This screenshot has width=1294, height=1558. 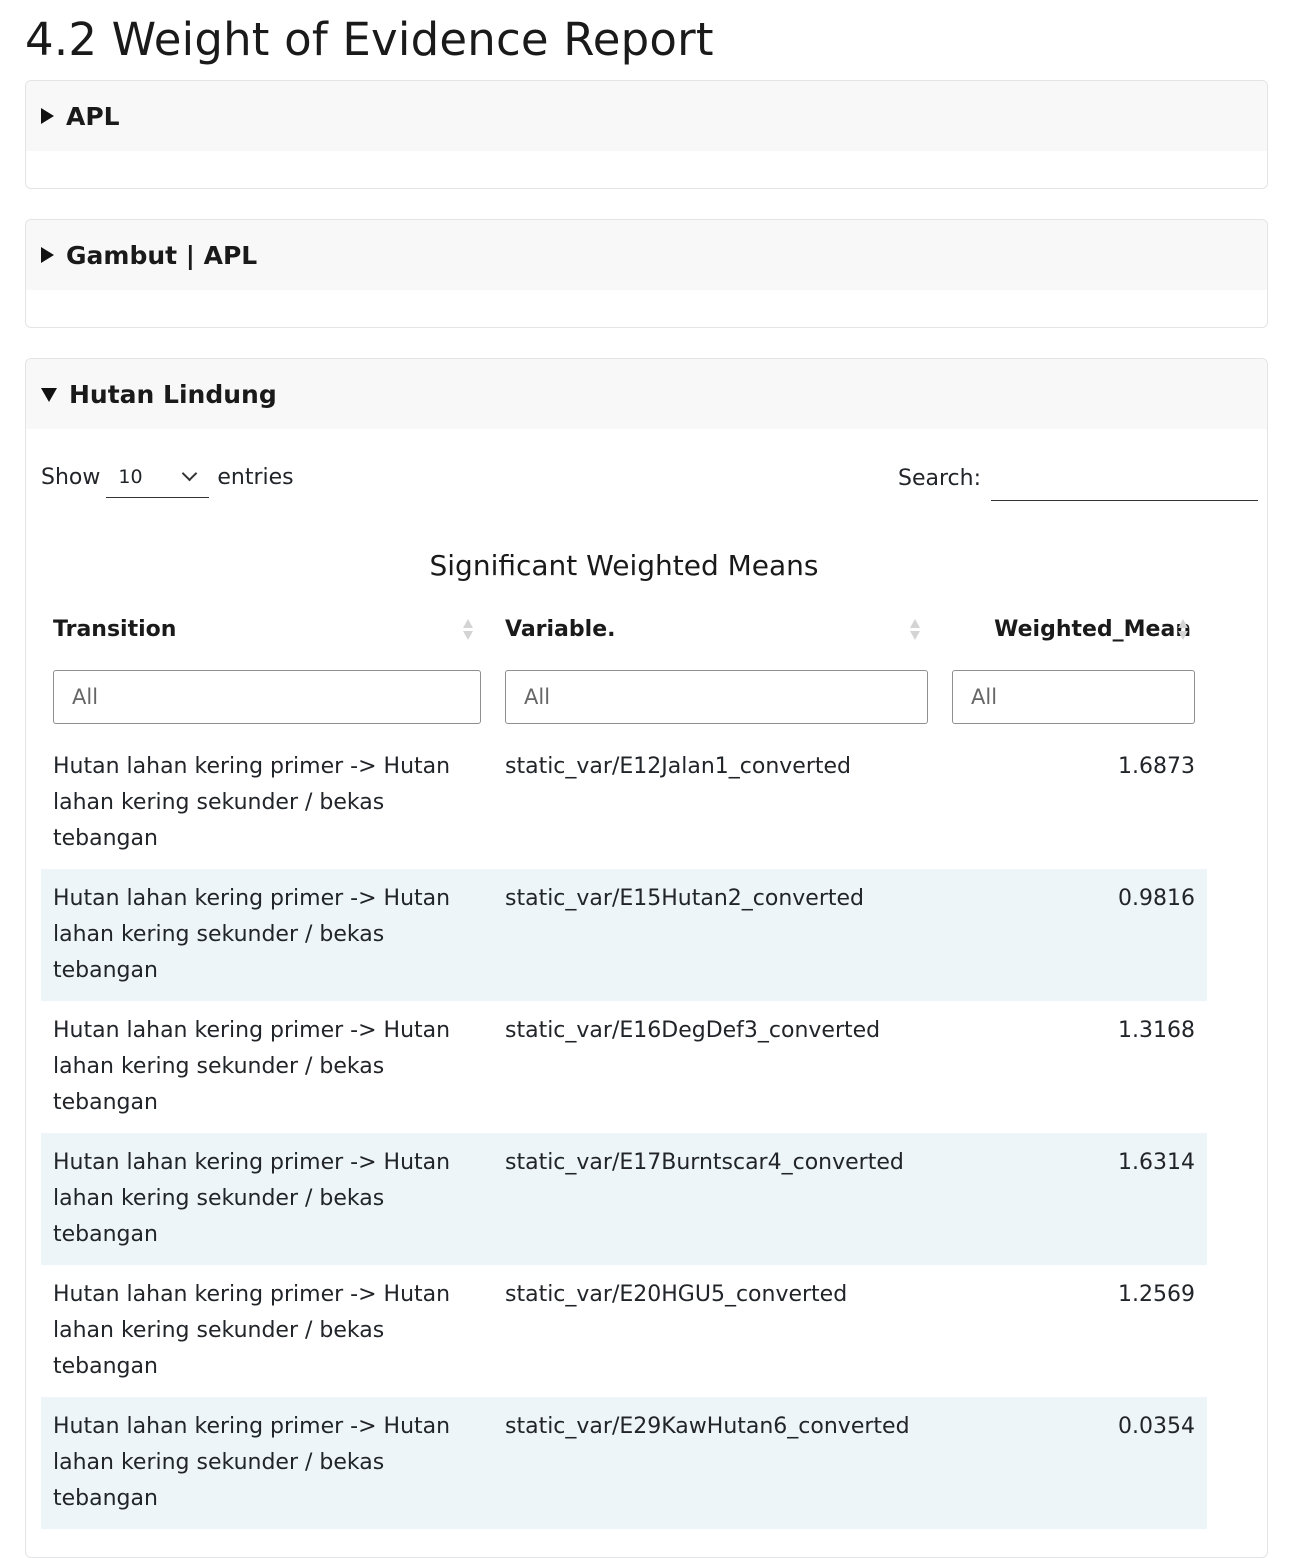 What do you see at coordinates (71, 477) in the screenshot?
I see `show-label: Show` at bounding box center [71, 477].